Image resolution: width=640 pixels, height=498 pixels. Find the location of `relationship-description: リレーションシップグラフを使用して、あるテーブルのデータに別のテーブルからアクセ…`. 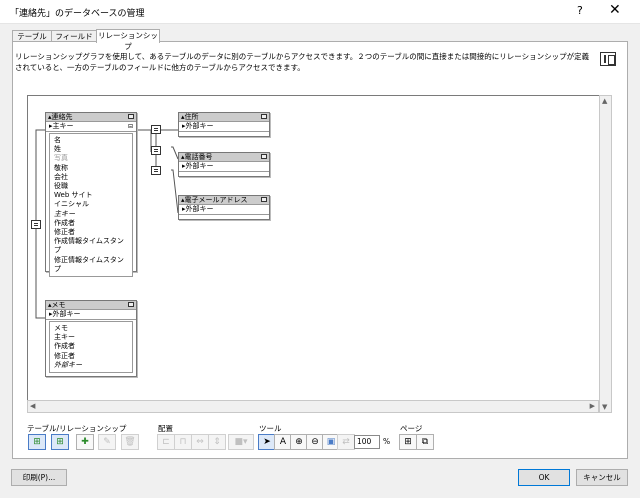

relationship-description: リレーションシップグラフを使用して、あるテーブルのデータに別のテーブルからアクセ… is located at coordinates (302, 62).